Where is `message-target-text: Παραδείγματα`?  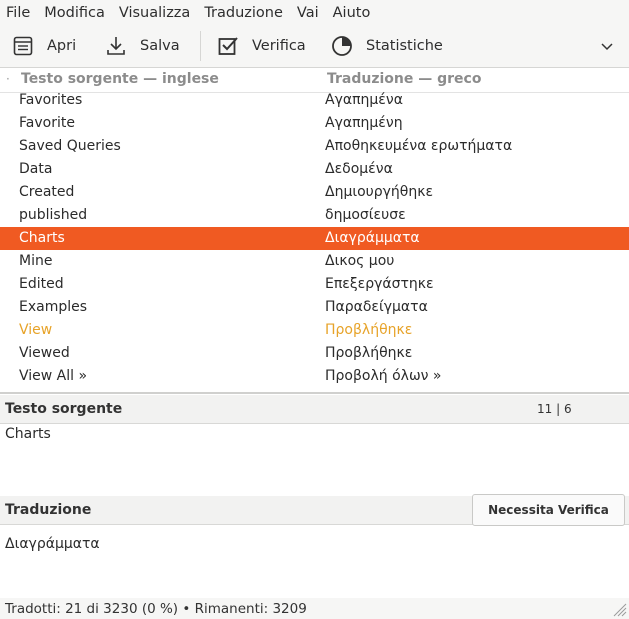
message-target-text: Παραδείγματα is located at coordinates (376, 307).